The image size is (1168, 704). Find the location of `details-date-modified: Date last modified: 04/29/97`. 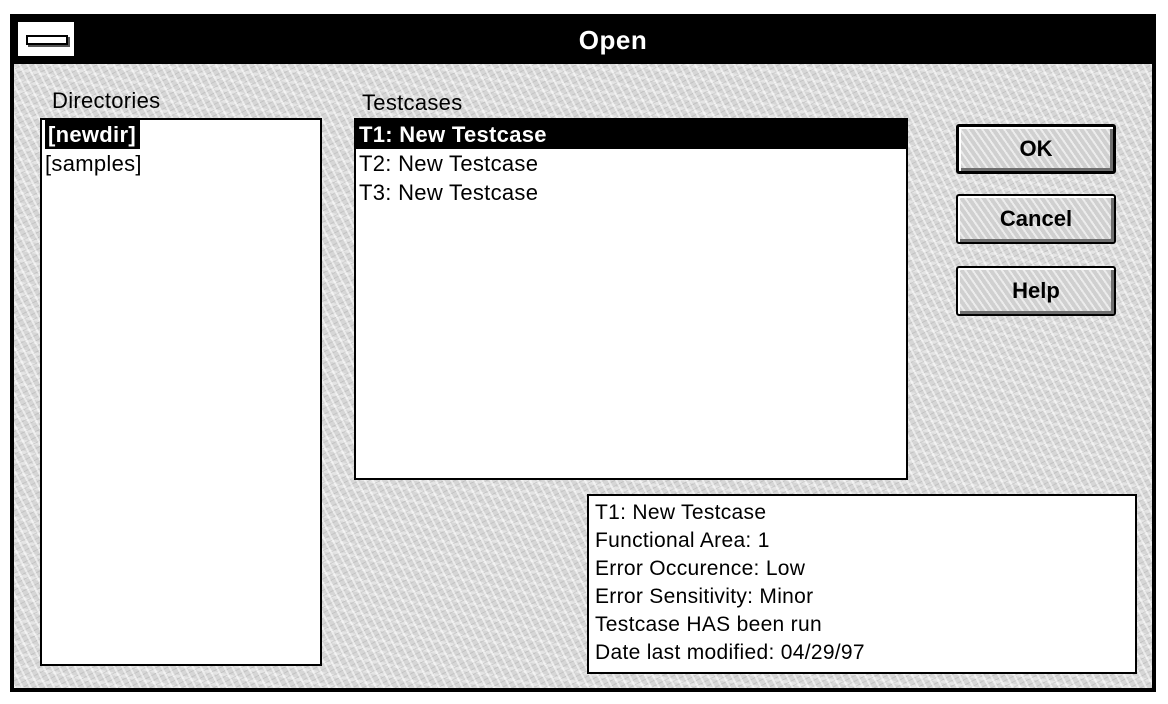

details-date-modified: Date last modified: 04/29/97 is located at coordinates (730, 652).